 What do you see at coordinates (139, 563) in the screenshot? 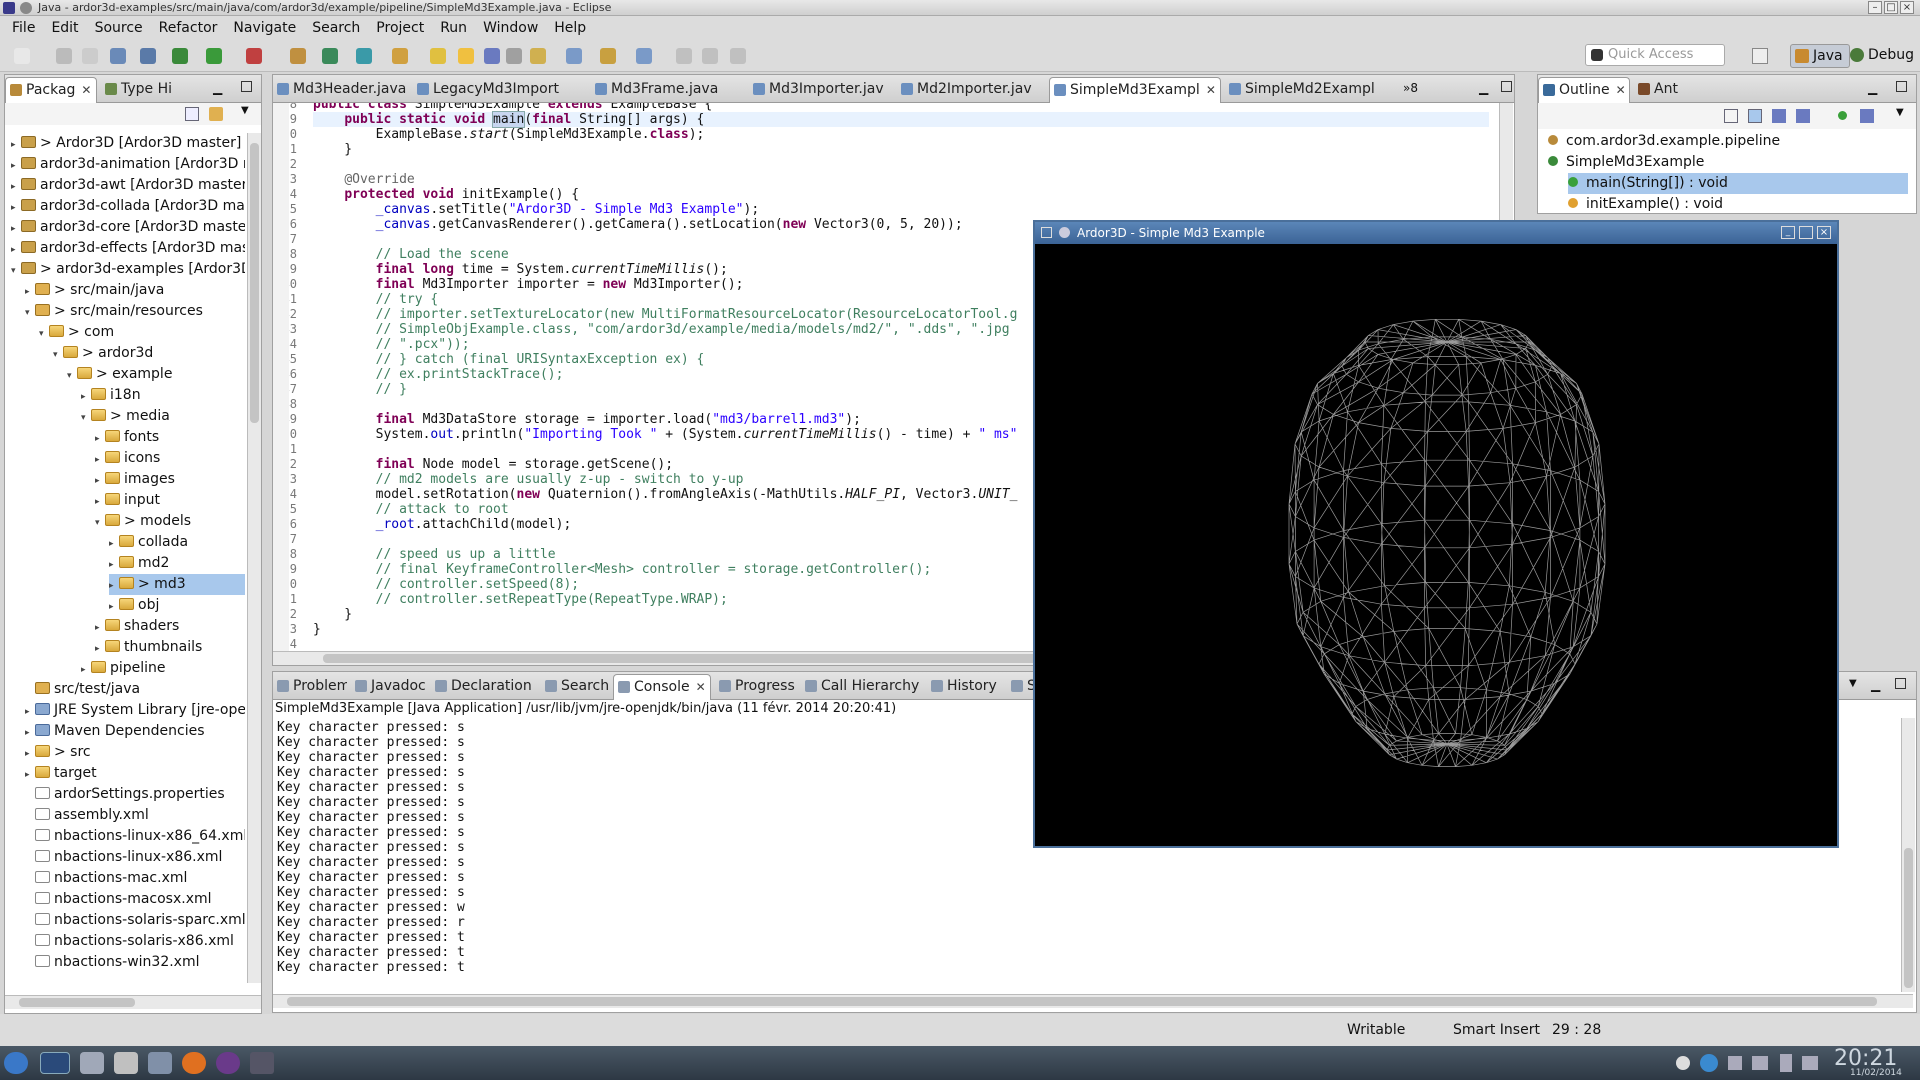
I see `tree-item: ▸ md2` at bounding box center [139, 563].